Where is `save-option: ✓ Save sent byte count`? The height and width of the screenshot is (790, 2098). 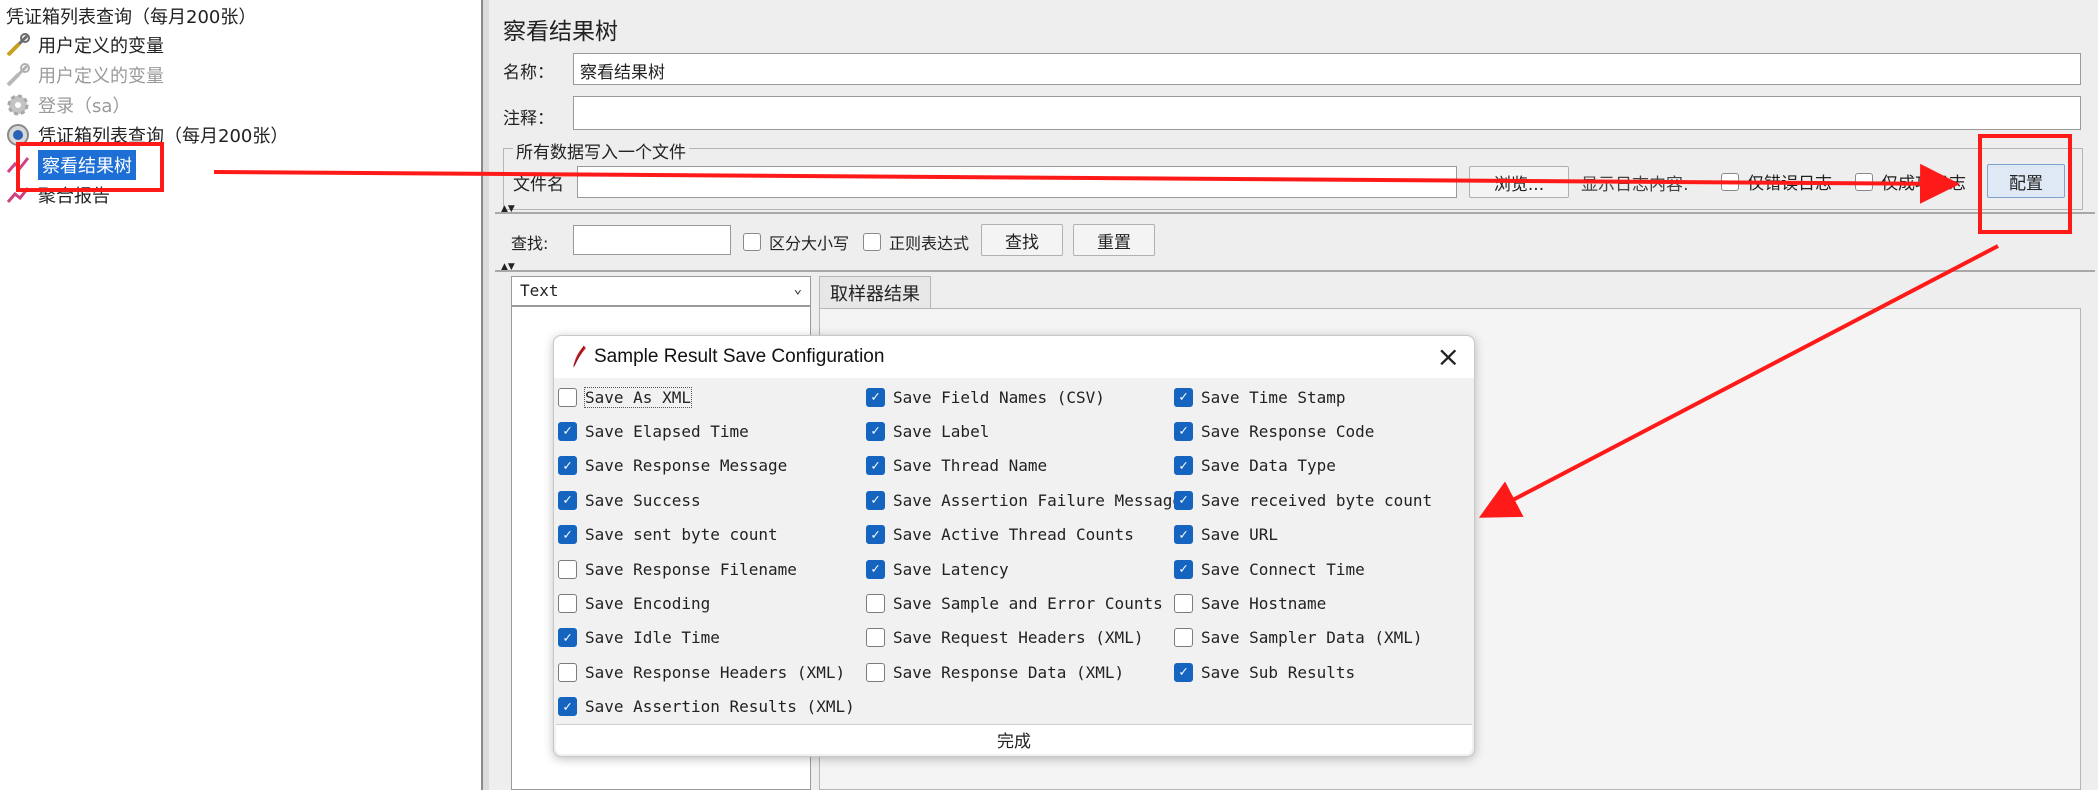 save-option: ✓ Save sent byte count is located at coordinates (668, 535).